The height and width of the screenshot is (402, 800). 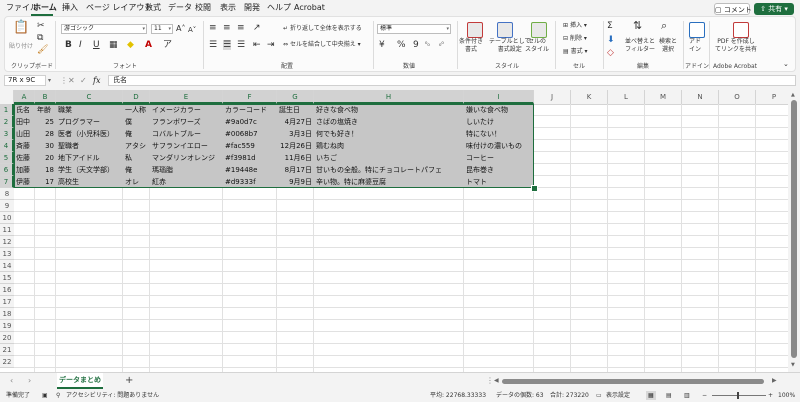 What do you see at coordinates (96, 80) in the screenshot?
I see `insert-function-icon: fx` at bounding box center [96, 80].